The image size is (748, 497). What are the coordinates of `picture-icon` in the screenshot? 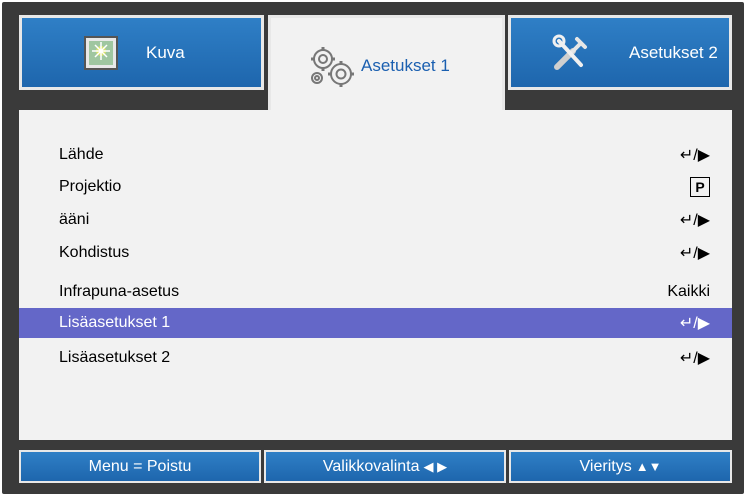 It's located at (101, 52).